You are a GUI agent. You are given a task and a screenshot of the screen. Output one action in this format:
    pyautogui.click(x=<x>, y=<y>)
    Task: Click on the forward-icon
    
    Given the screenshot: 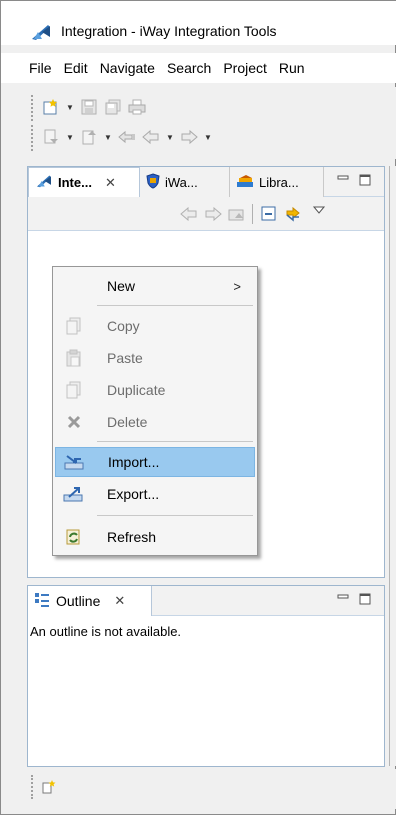 What is the action you would take?
    pyautogui.click(x=213, y=214)
    